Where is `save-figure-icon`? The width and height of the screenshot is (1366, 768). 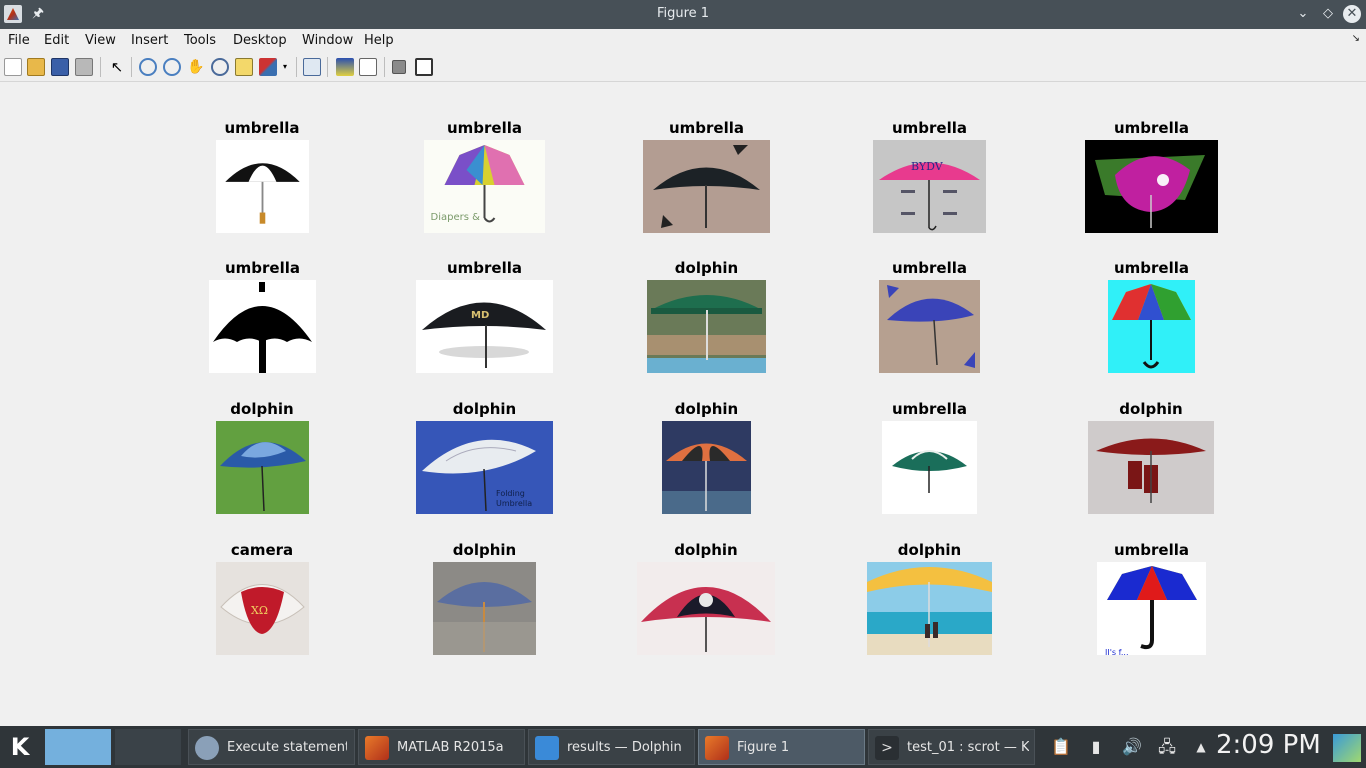 save-figure-icon is located at coordinates (60, 67).